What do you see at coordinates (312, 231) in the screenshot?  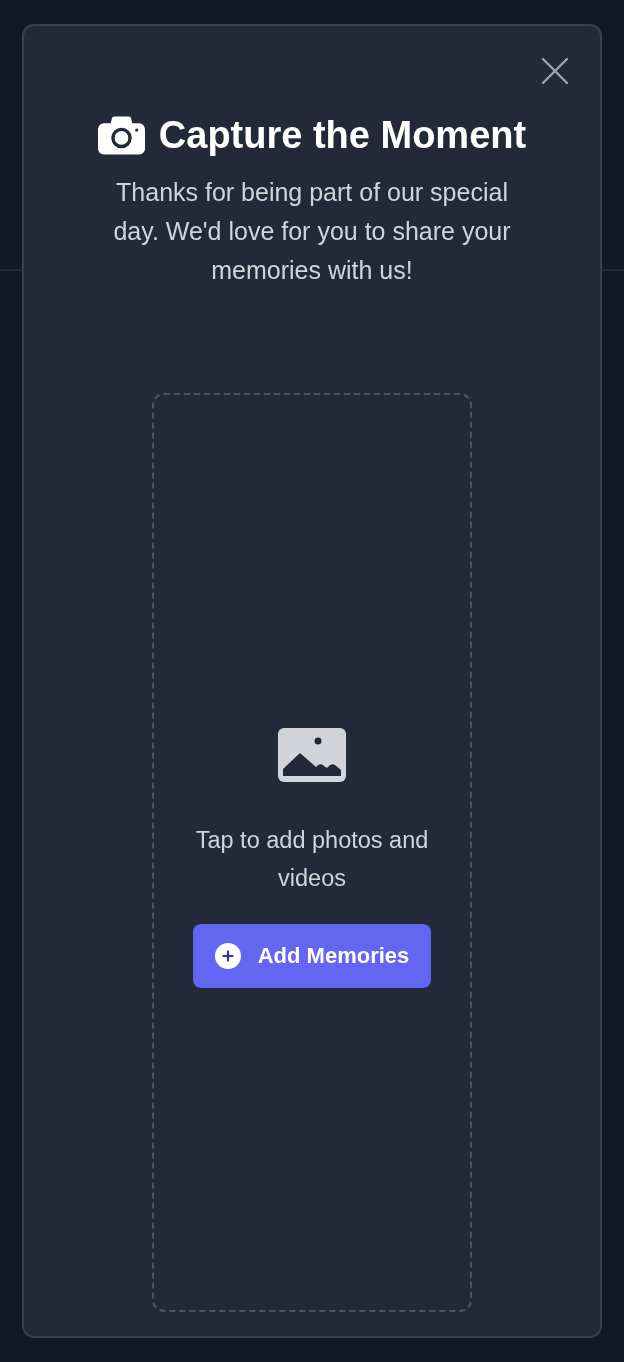 I see `modal-subtitle: Thanks for being part of our special day. We'd love for you to share your memories with us!` at bounding box center [312, 231].